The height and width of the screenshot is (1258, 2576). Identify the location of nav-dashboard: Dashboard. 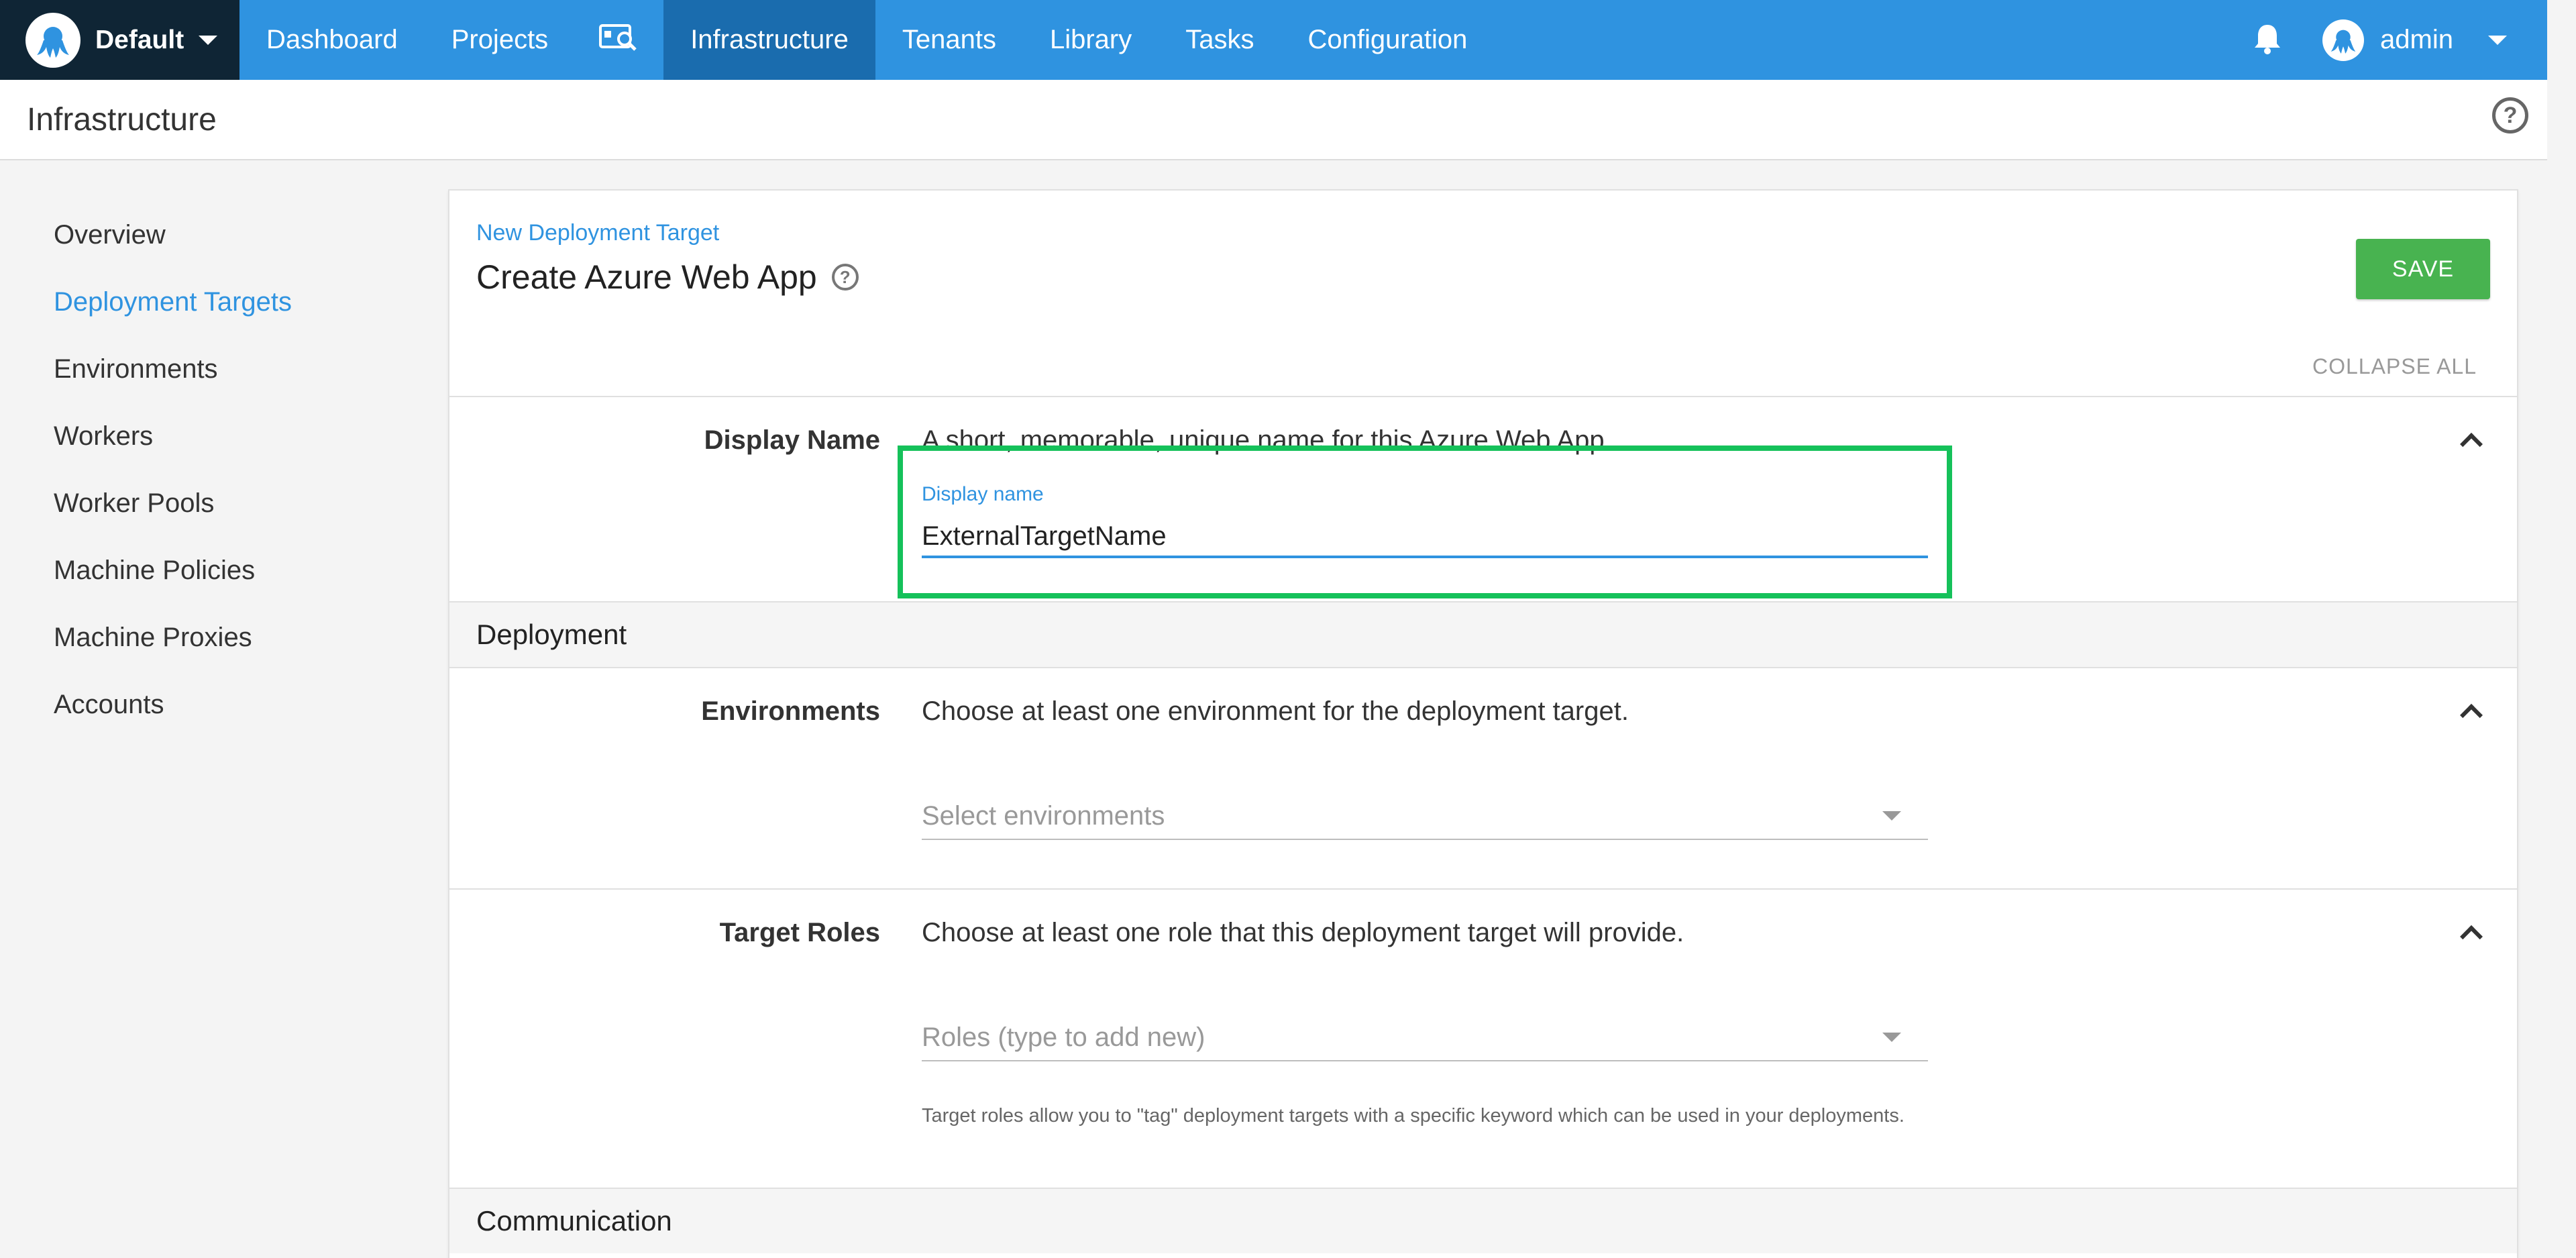
(332, 40).